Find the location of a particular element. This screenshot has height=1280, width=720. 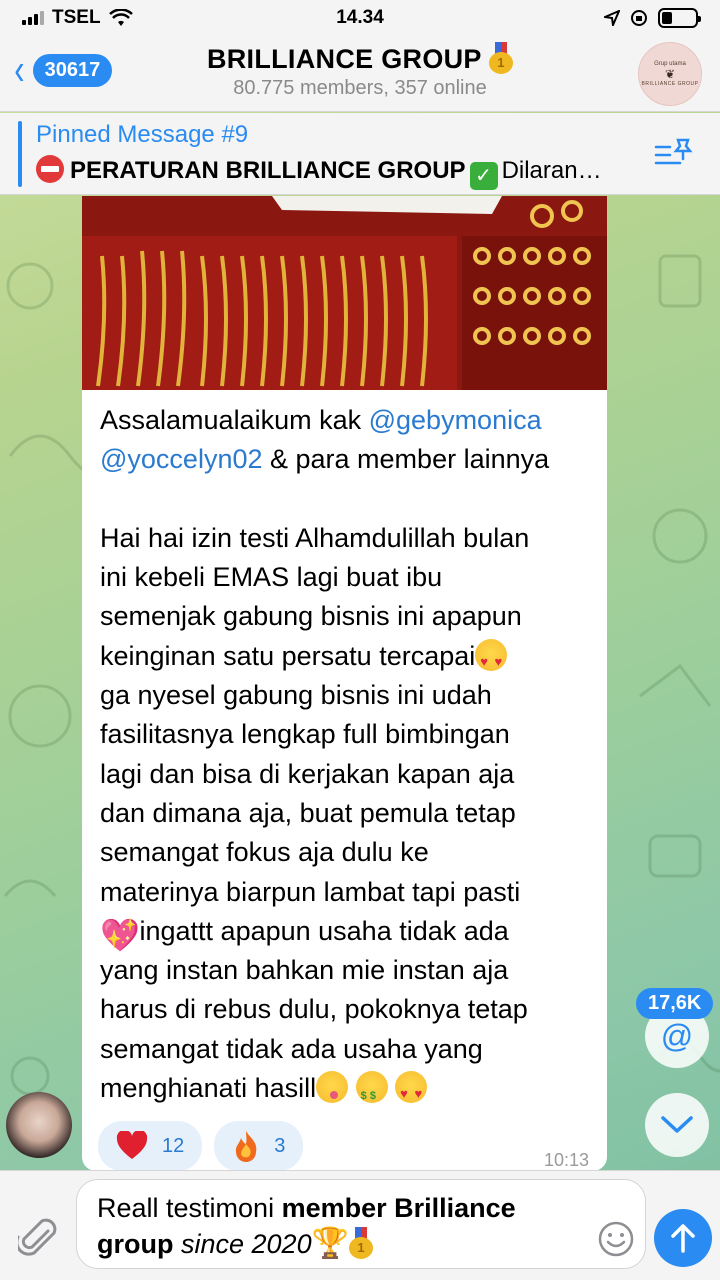

back-button: ‹ 30617 is located at coordinates (62, 69).